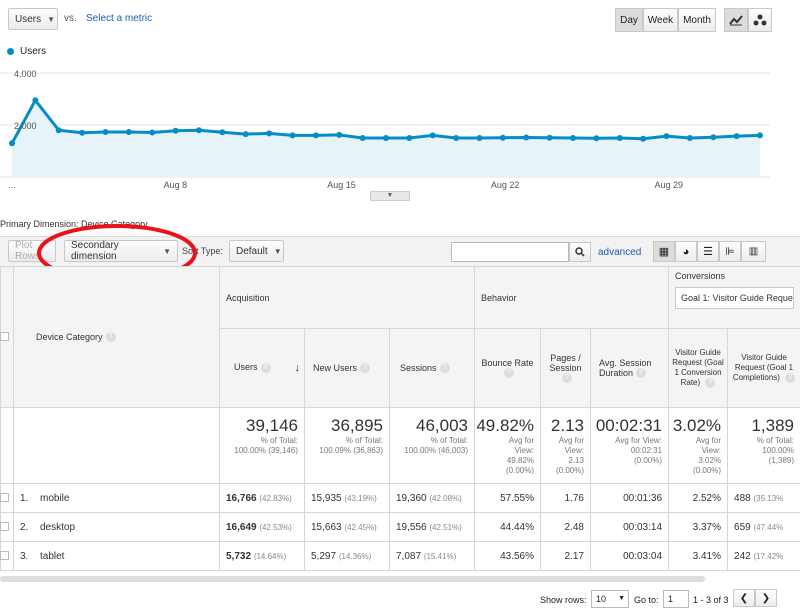 The height and width of the screenshot is (613, 800). Describe the element at coordinates (505, 425) in the screenshot. I see `total-value: 49.82%` at that location.